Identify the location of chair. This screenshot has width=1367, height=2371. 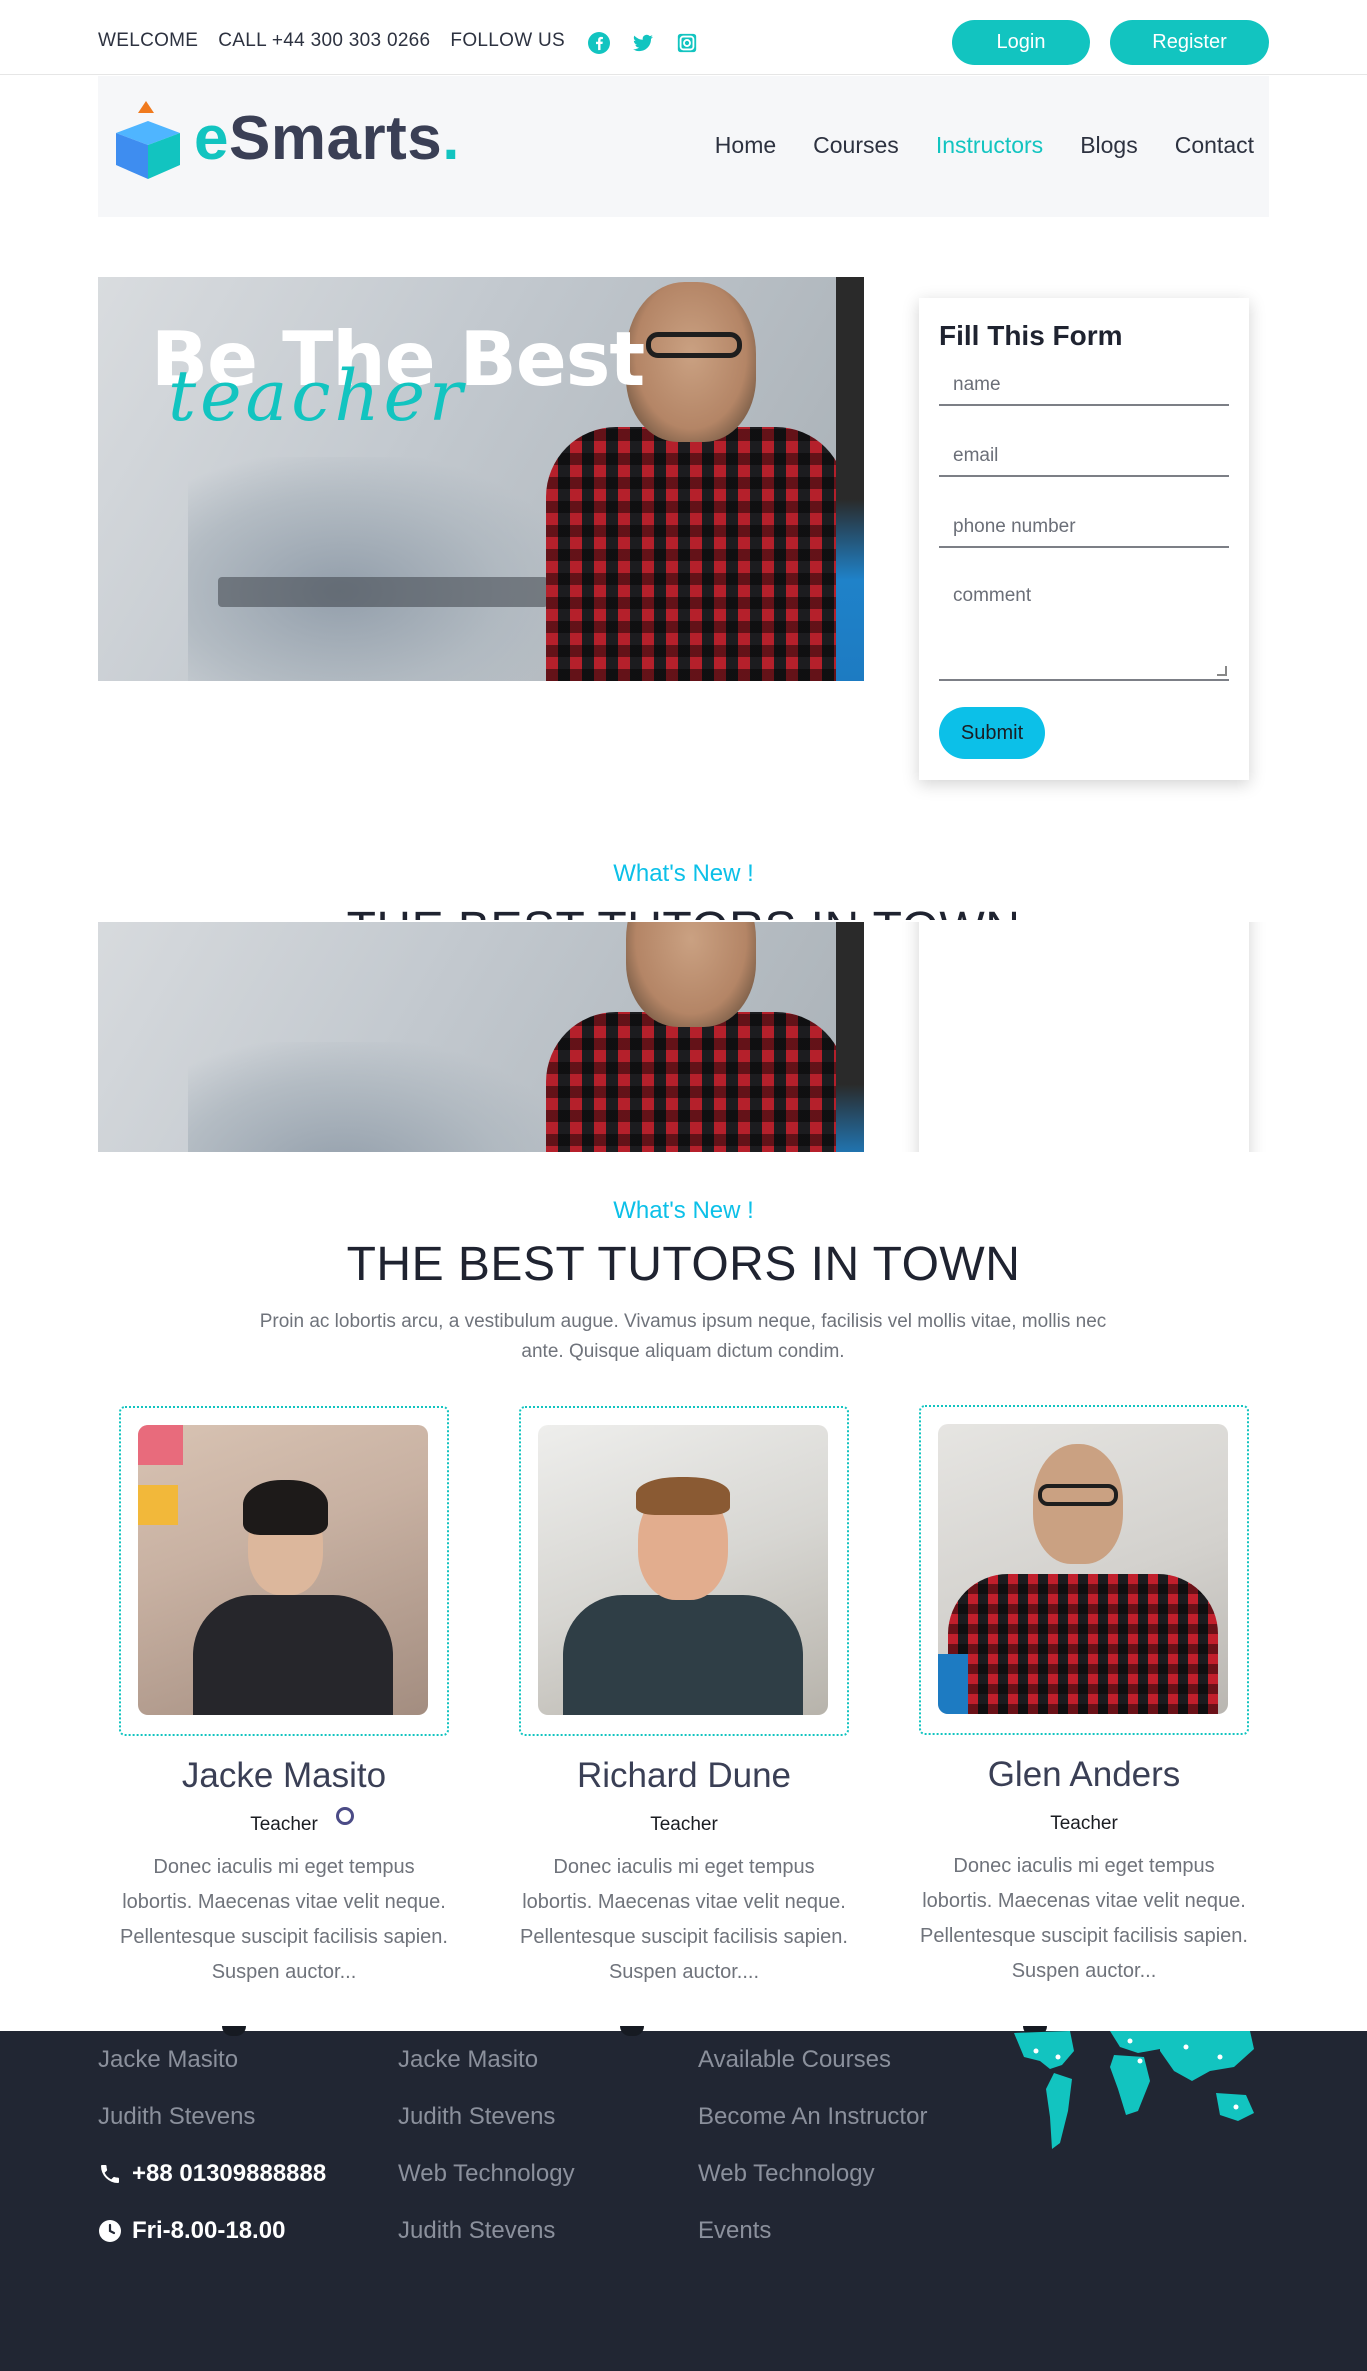
(953, 1684).